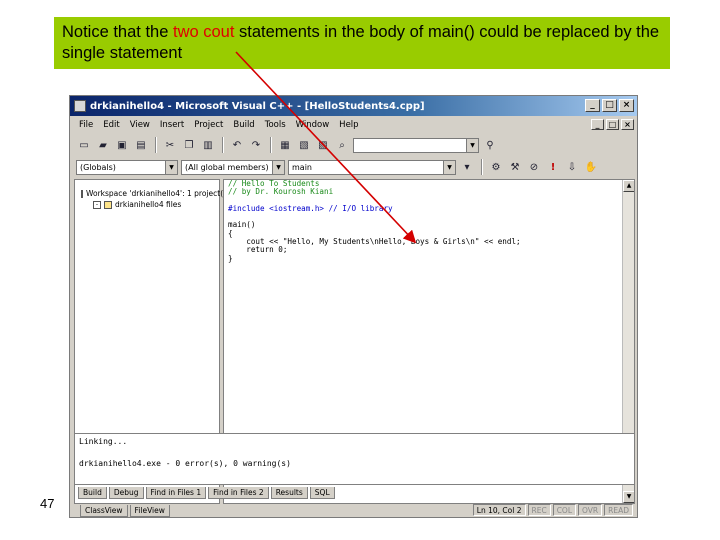 This screenshot has height=540, width=720. Describe the element at coordinates (627, 124) in the screenshot. I see `doc-close-button: ×` at that location.